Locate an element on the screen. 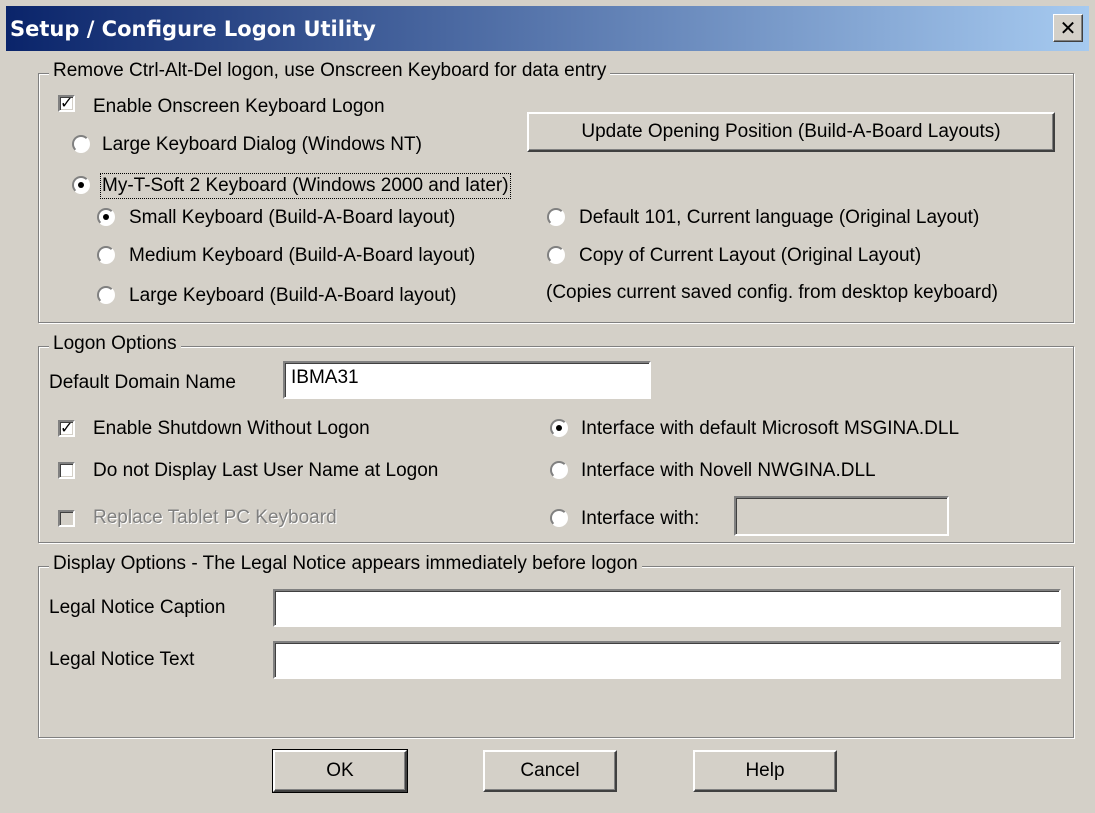 The width and height of the screenshot is (1095, 813). small-keyboard-radio is located at coordinates (106, 217).